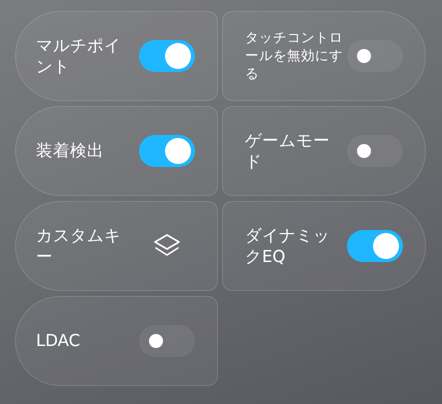  Describe the element at coordinates (116, 341) in the screenshot. I see `setting-tile: LDAC` at that location.